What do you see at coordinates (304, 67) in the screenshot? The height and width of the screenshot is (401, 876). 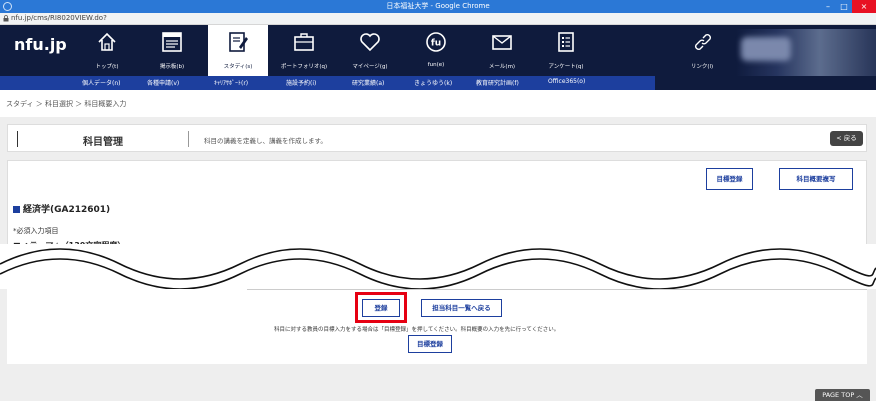 I see `nav-portfolio-label: ポートフォリオ(q)` at bounding box center [304, 67].